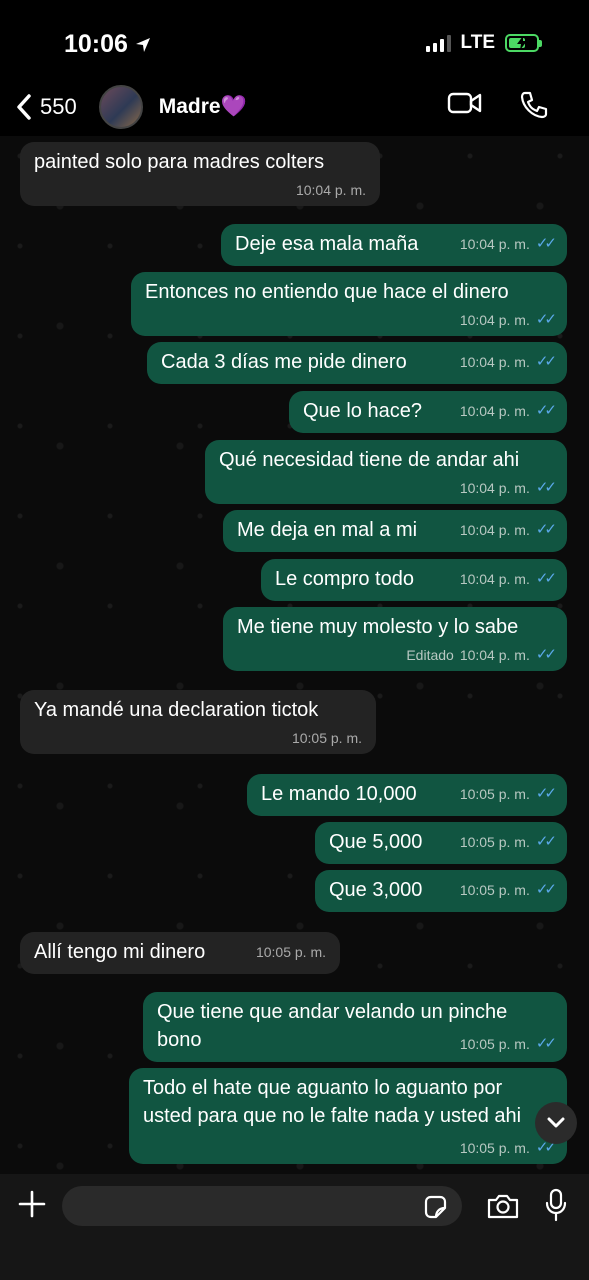 The width and height of the screenshot is (589, 1280). What do you see at coordinates (430, 655) in the screenshot?
I see `edited-label: Editado` at bounding box center [430, 655].